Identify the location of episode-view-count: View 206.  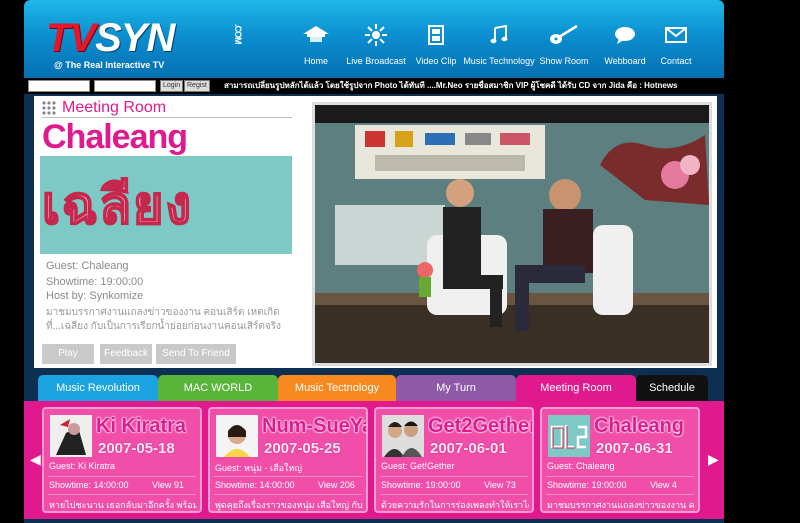
(336, 485).